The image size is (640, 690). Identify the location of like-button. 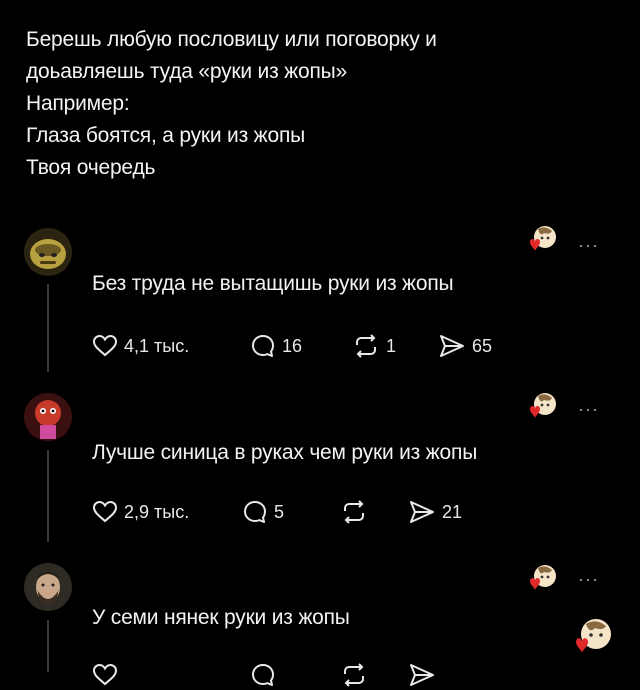
(108, 675).